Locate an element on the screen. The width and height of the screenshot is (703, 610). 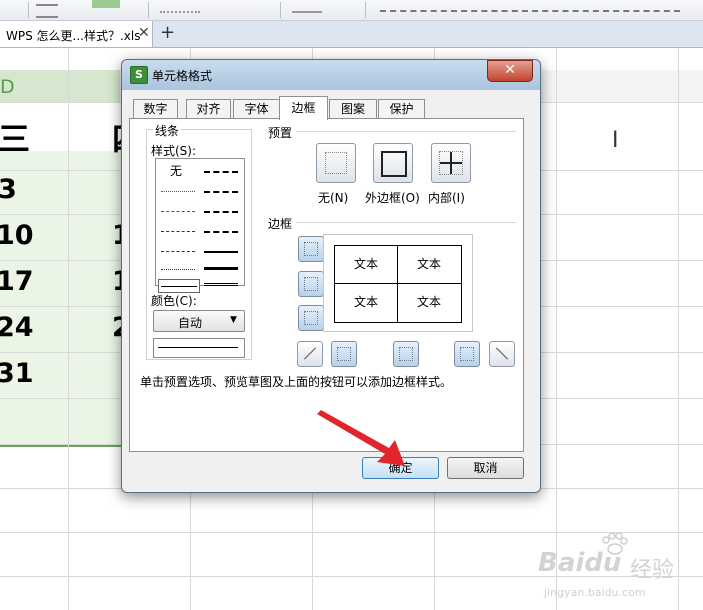
number-format-icon is located at coordinates (180, 8).